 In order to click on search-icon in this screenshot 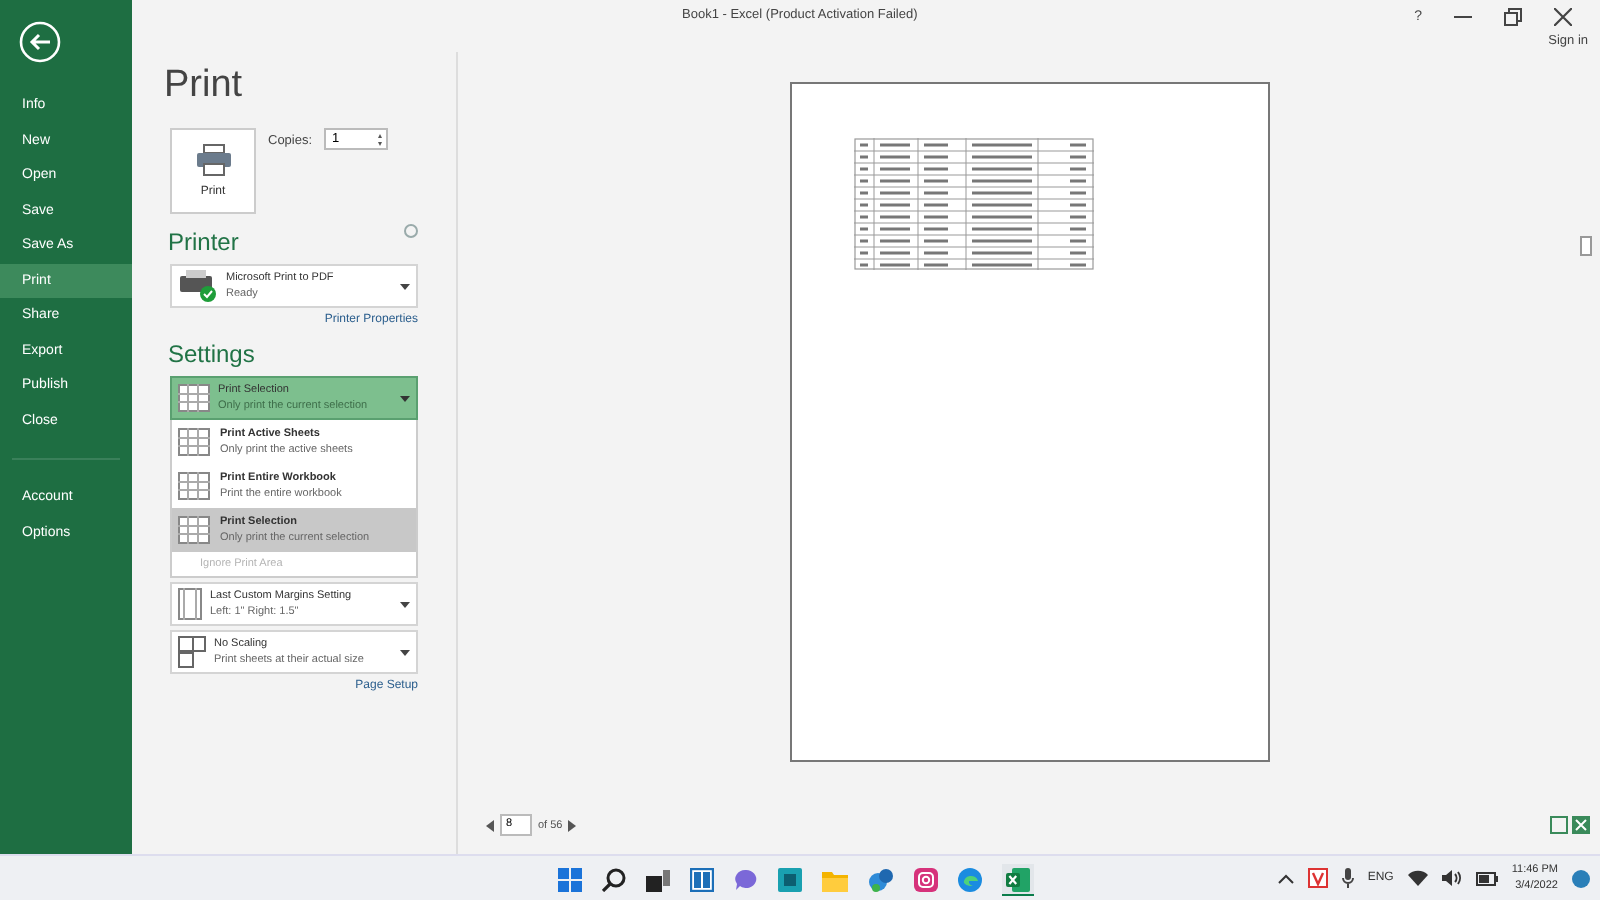, I will do `click(614, 880)`.